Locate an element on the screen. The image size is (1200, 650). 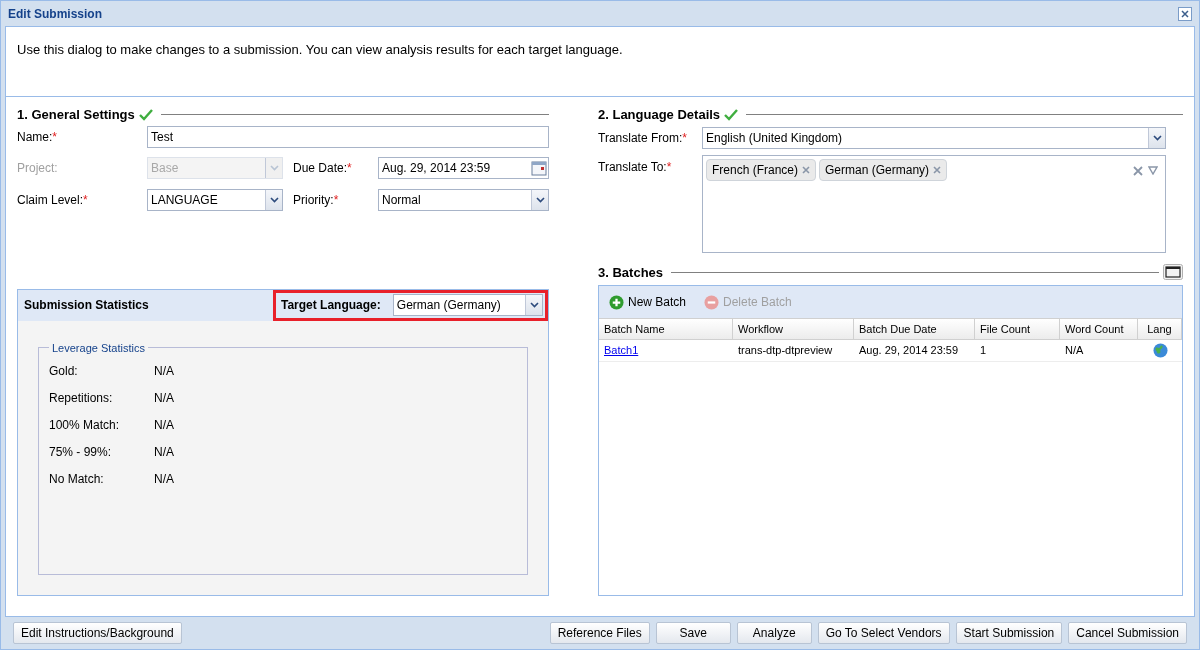
column-header: Batch Name is located at coordinates (666, 329).